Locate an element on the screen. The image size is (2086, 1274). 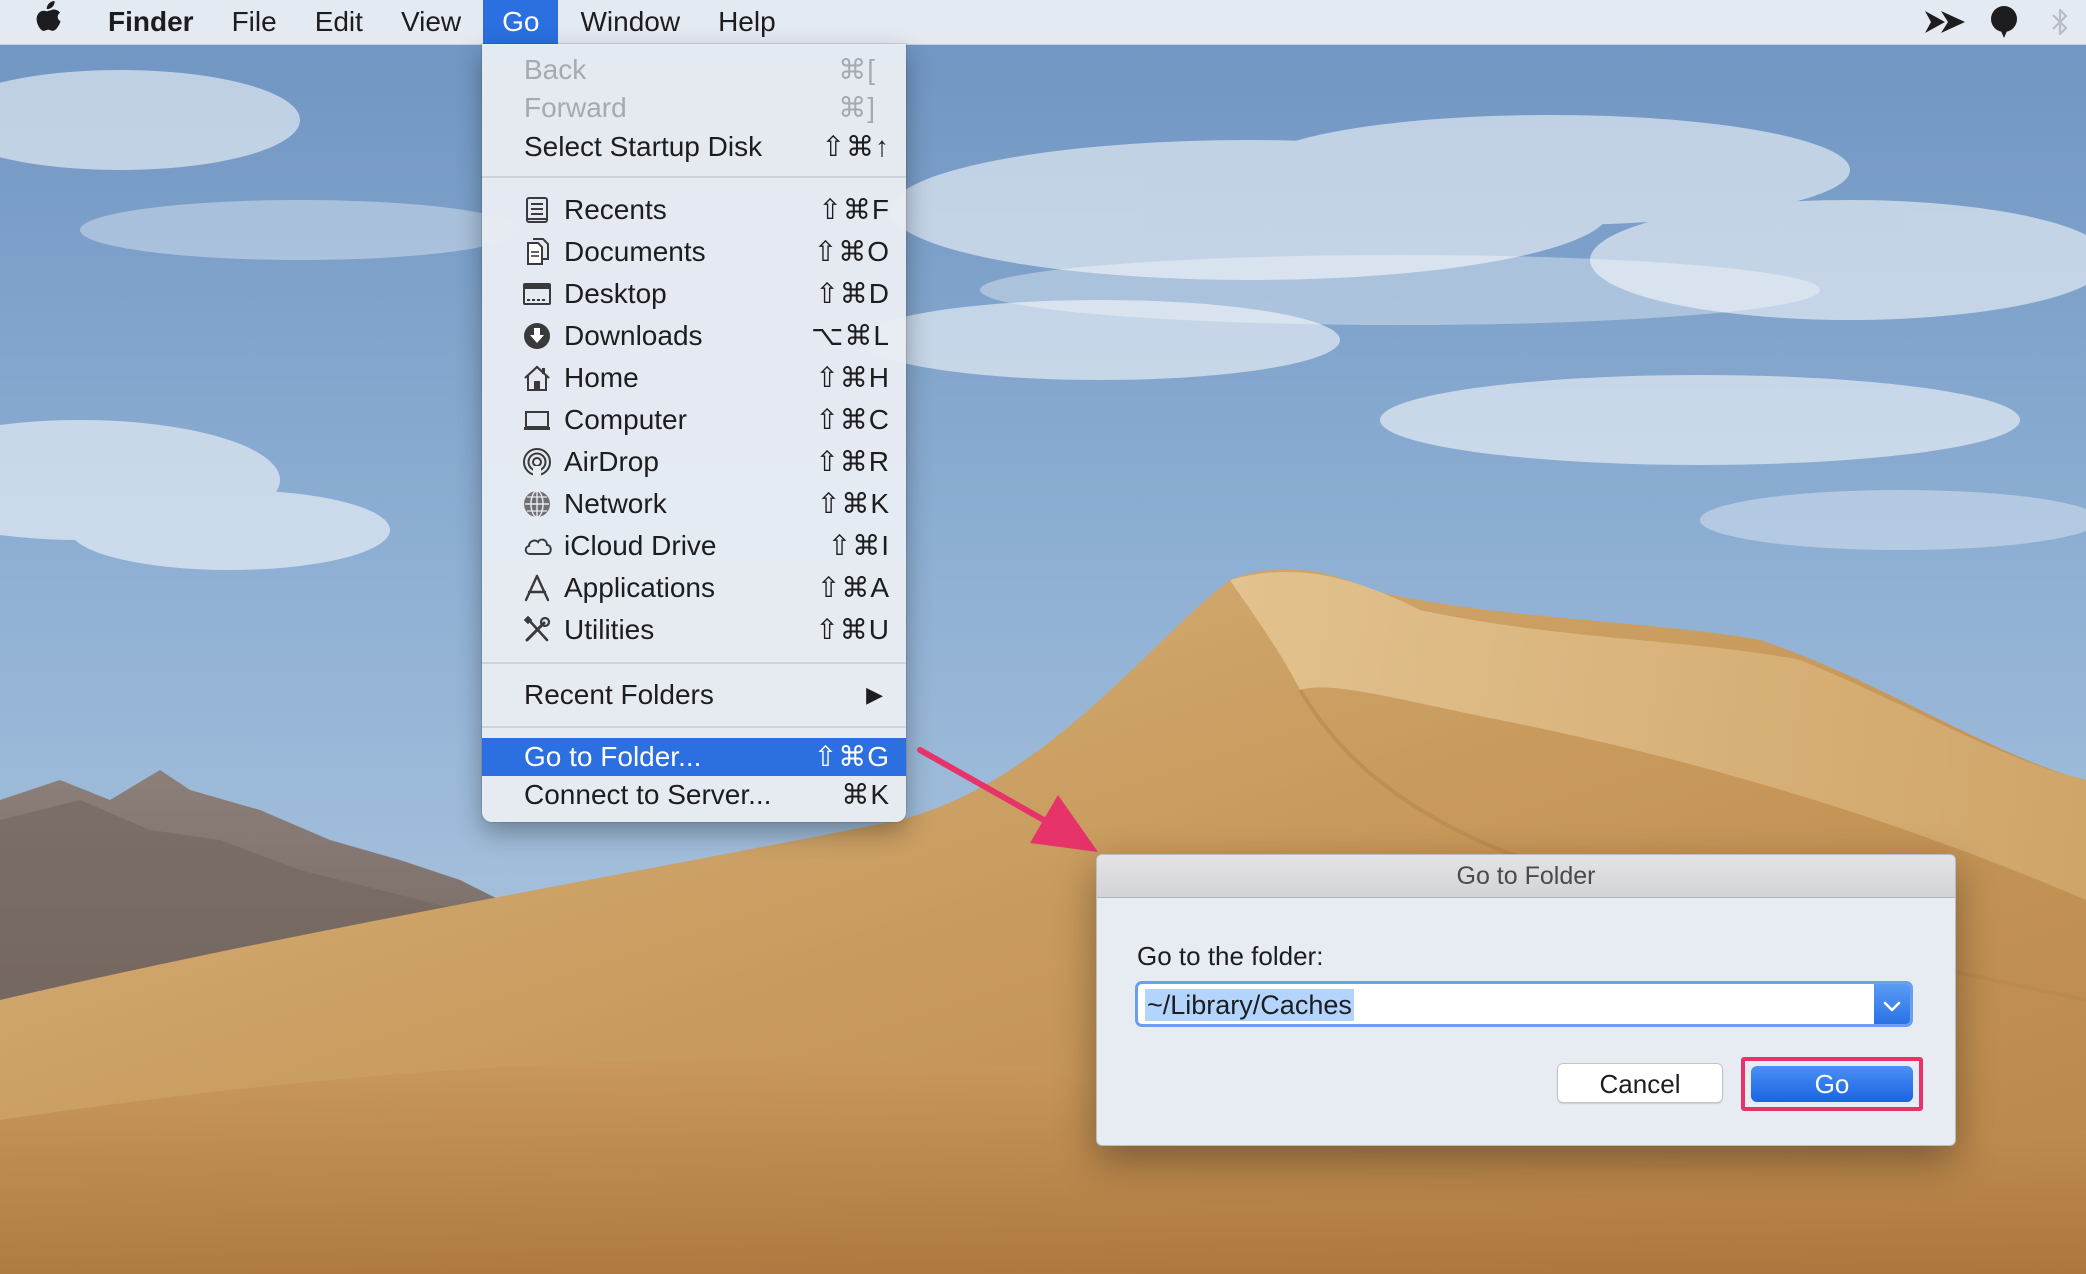
menu-item-shortcut: ⇧⌘I is located at coordinates (858, 545).